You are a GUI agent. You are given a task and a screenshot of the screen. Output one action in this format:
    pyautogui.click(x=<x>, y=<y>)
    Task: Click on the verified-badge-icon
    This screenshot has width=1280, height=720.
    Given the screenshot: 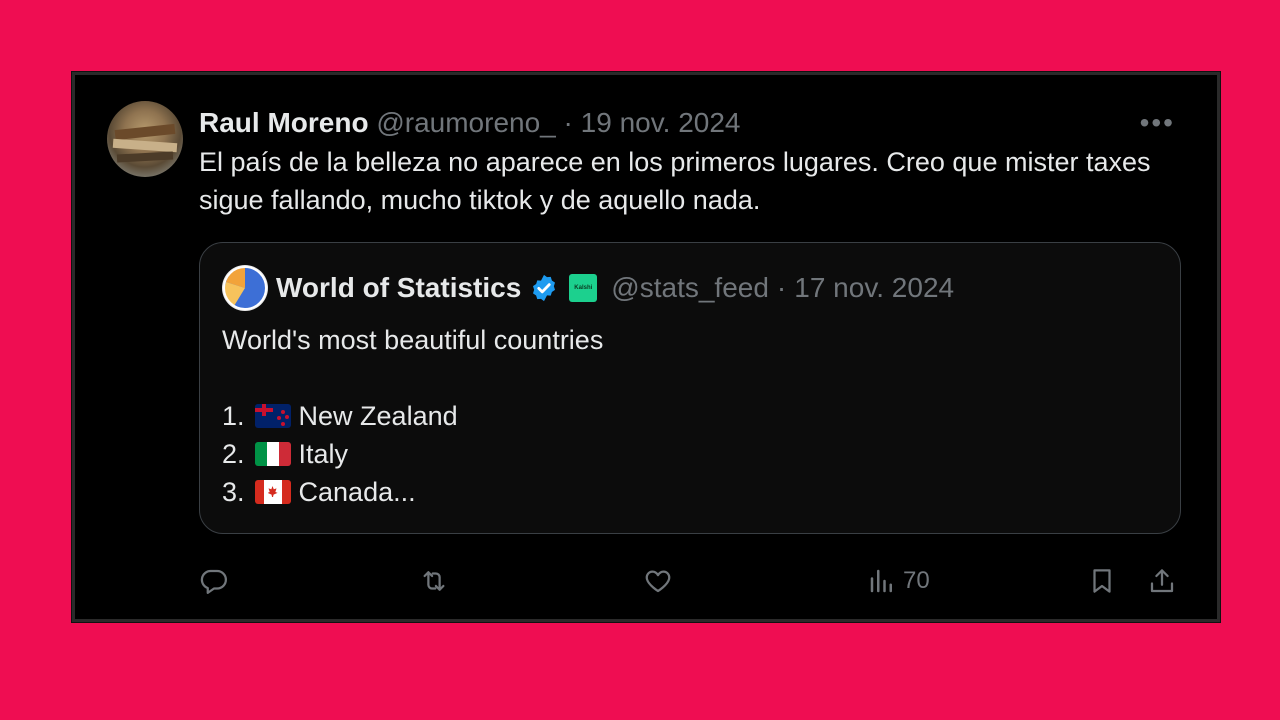 What is the action you would take?
    pyautogui.click(x=544, y=288)
    